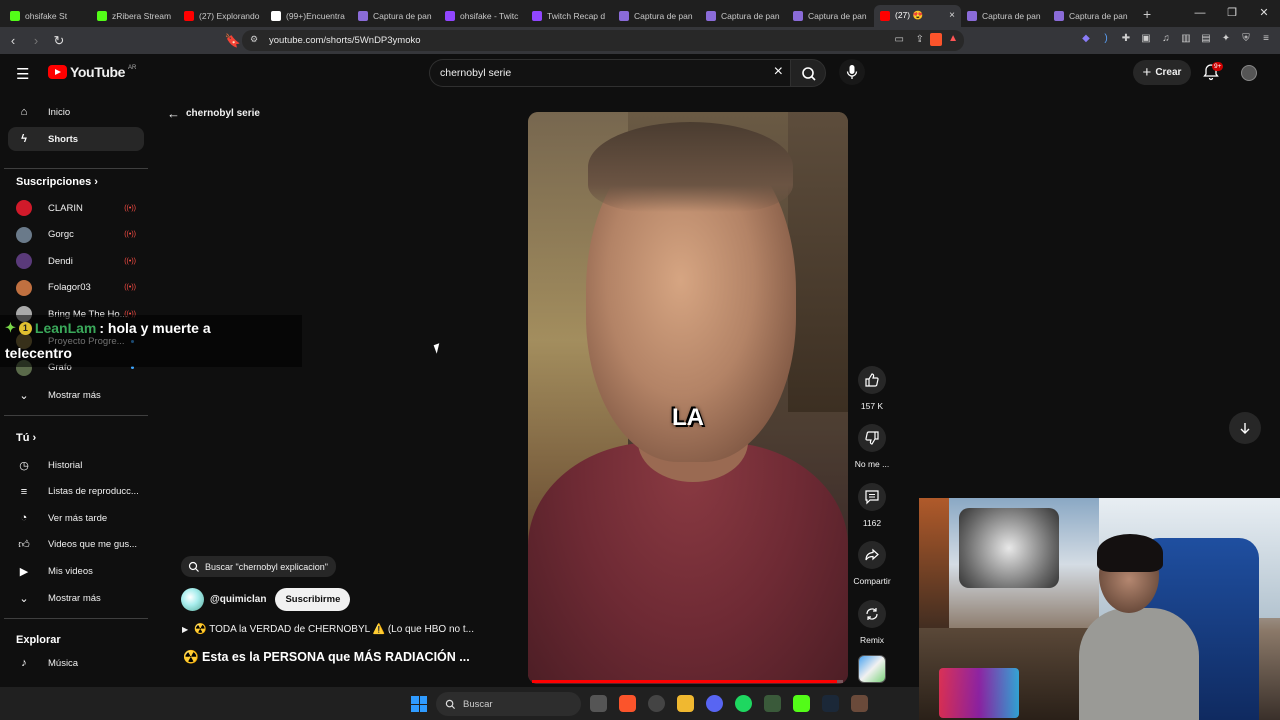 The image size is (1280, 720). What do you see at coordinates (92, 72) in the screenshot?
I see `youtube-logo: YouTube AR` at bounding box center [92, 72].